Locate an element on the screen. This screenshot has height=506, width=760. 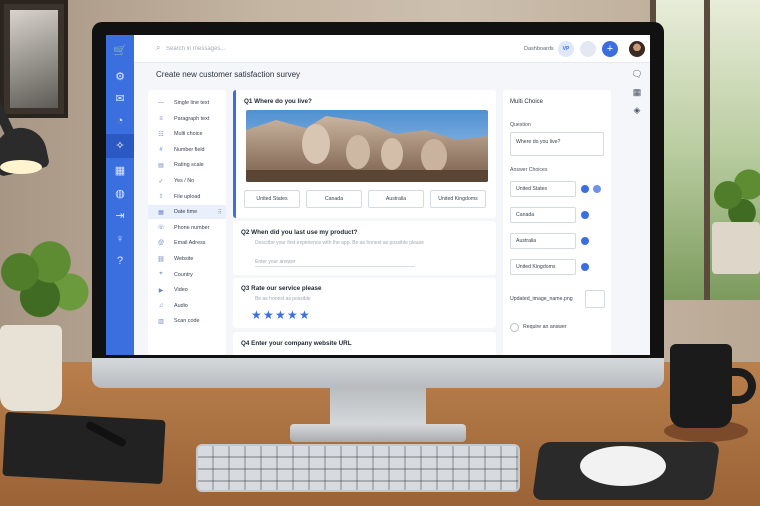
speedometer-icon: ◔ is located at coordinates (120, 121).